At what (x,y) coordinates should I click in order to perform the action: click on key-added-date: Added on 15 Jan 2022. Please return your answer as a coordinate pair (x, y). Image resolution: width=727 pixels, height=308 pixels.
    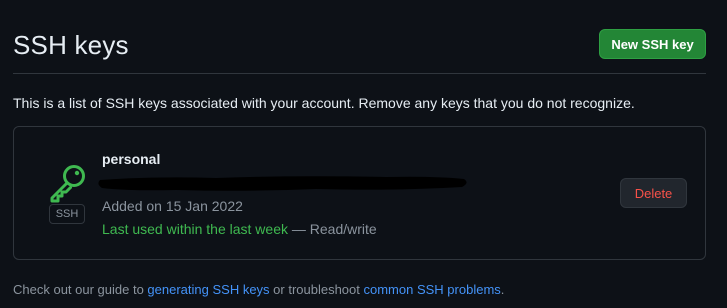
    Looking at the image, I should click on (172, 206).